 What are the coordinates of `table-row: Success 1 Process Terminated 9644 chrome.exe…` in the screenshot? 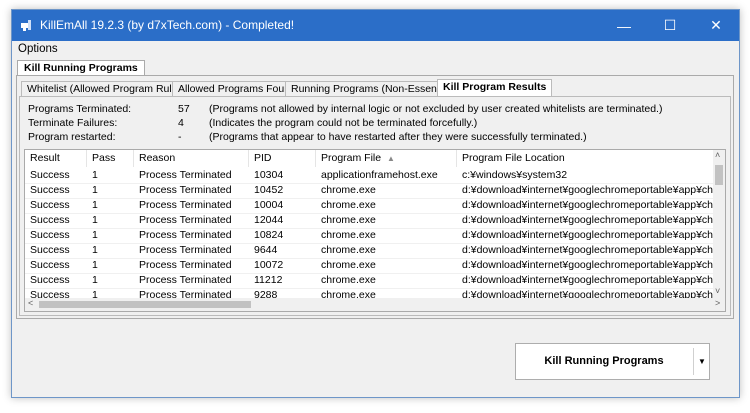 It's located at (370, 251).